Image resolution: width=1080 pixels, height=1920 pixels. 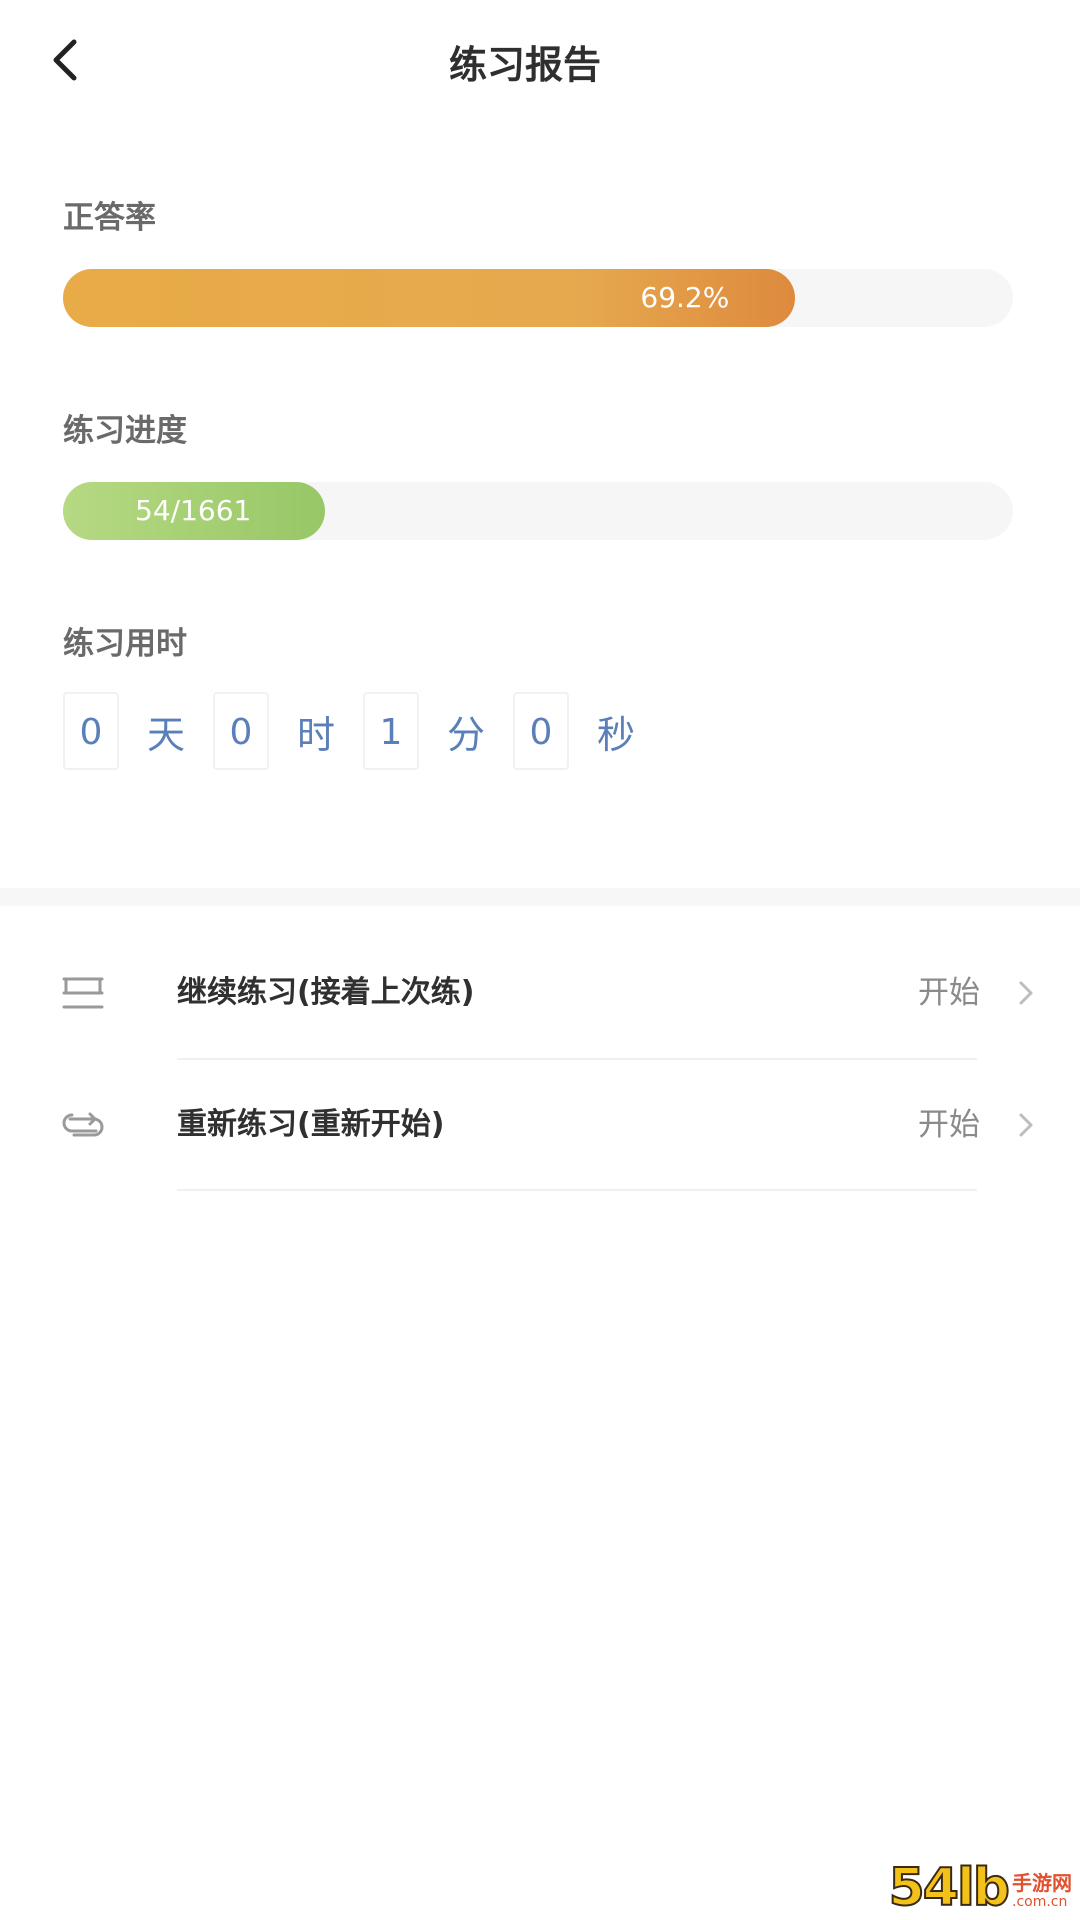 I want to click on restart-icon, so click(x=83, y=1124).